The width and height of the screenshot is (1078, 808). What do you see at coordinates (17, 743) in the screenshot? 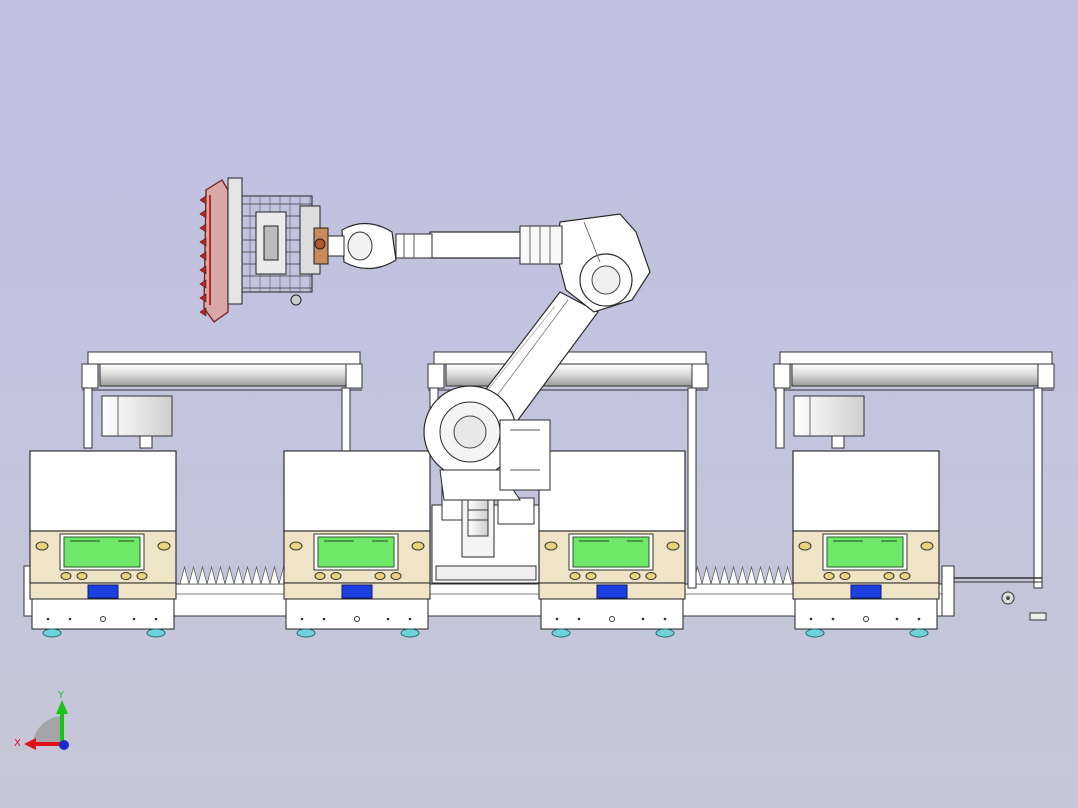
I see `x-axis-label: X` at bounding box center [17, 743].